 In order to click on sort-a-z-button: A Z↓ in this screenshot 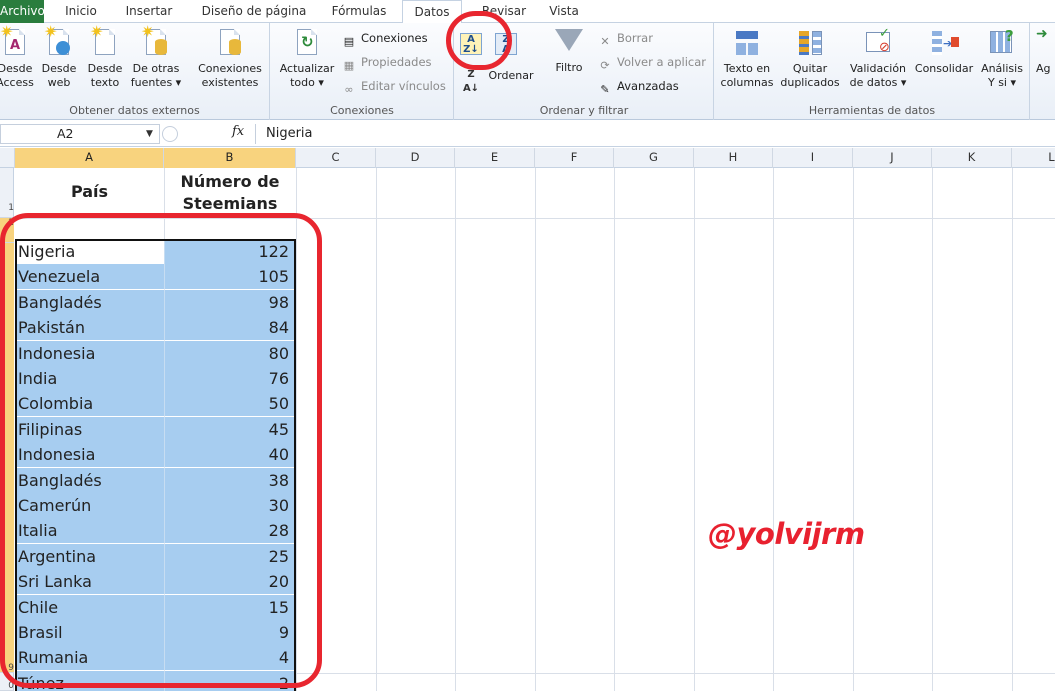, I will do `click(471, 45)`.